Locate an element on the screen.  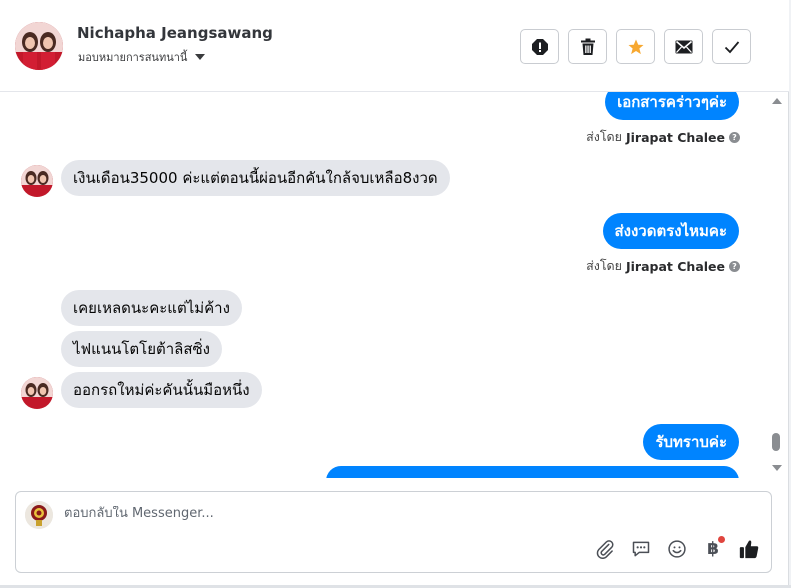
report-button is located at coordinates (539, 46).